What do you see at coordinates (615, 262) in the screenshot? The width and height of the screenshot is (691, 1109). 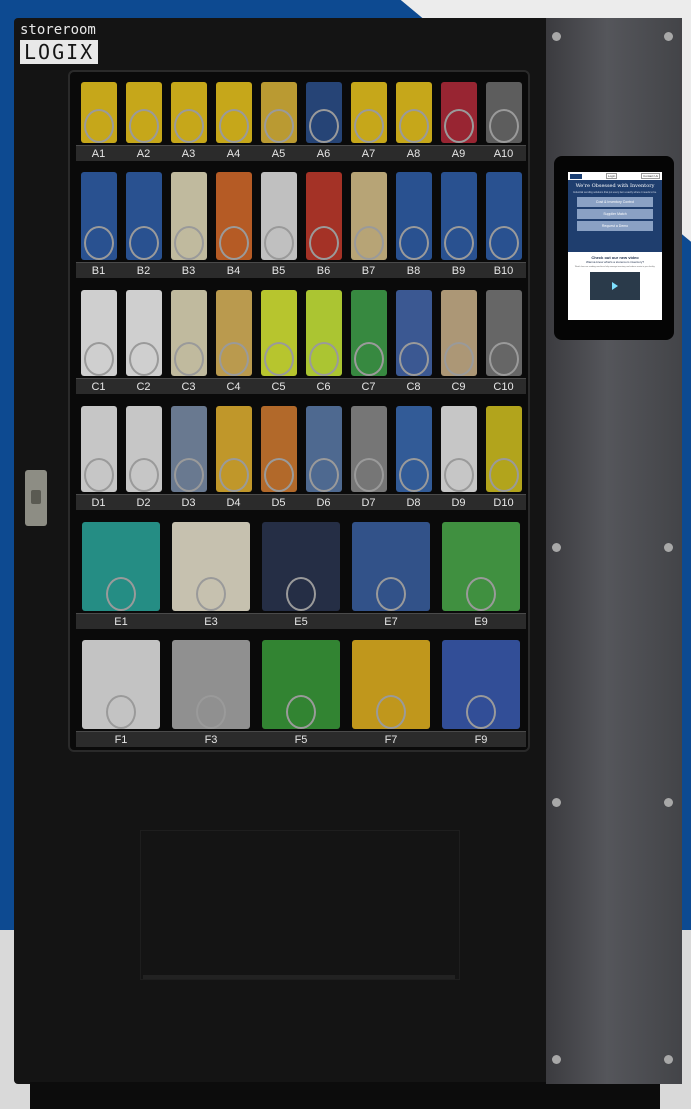 I see `screen-video-subheading: Wanna know what's a storeroom inventory?` at bounding box center [615, 262].